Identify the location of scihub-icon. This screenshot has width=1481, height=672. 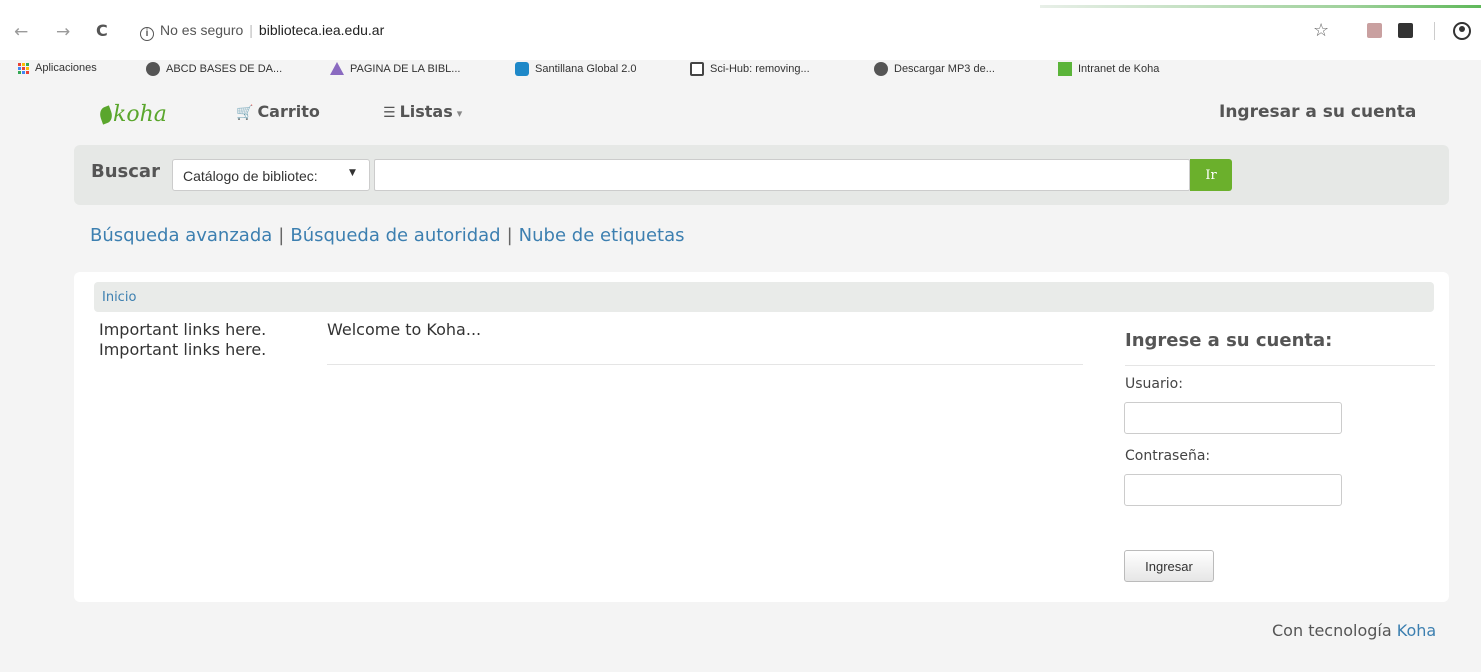
(697, 69).